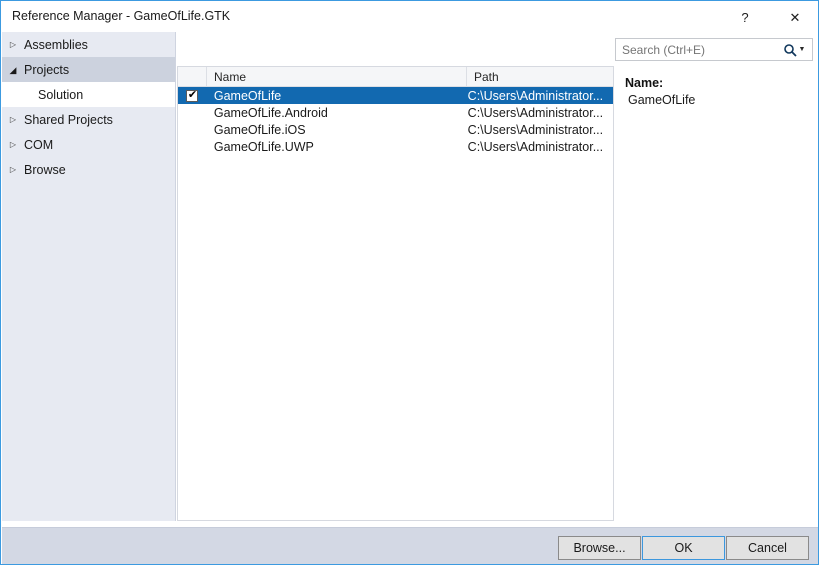 The height and width of the screenshot is (565, 819). Describe the element at coordinates (259, 129) in the screenshot. I see `row-name: GameOfLife.iOS` at that location.